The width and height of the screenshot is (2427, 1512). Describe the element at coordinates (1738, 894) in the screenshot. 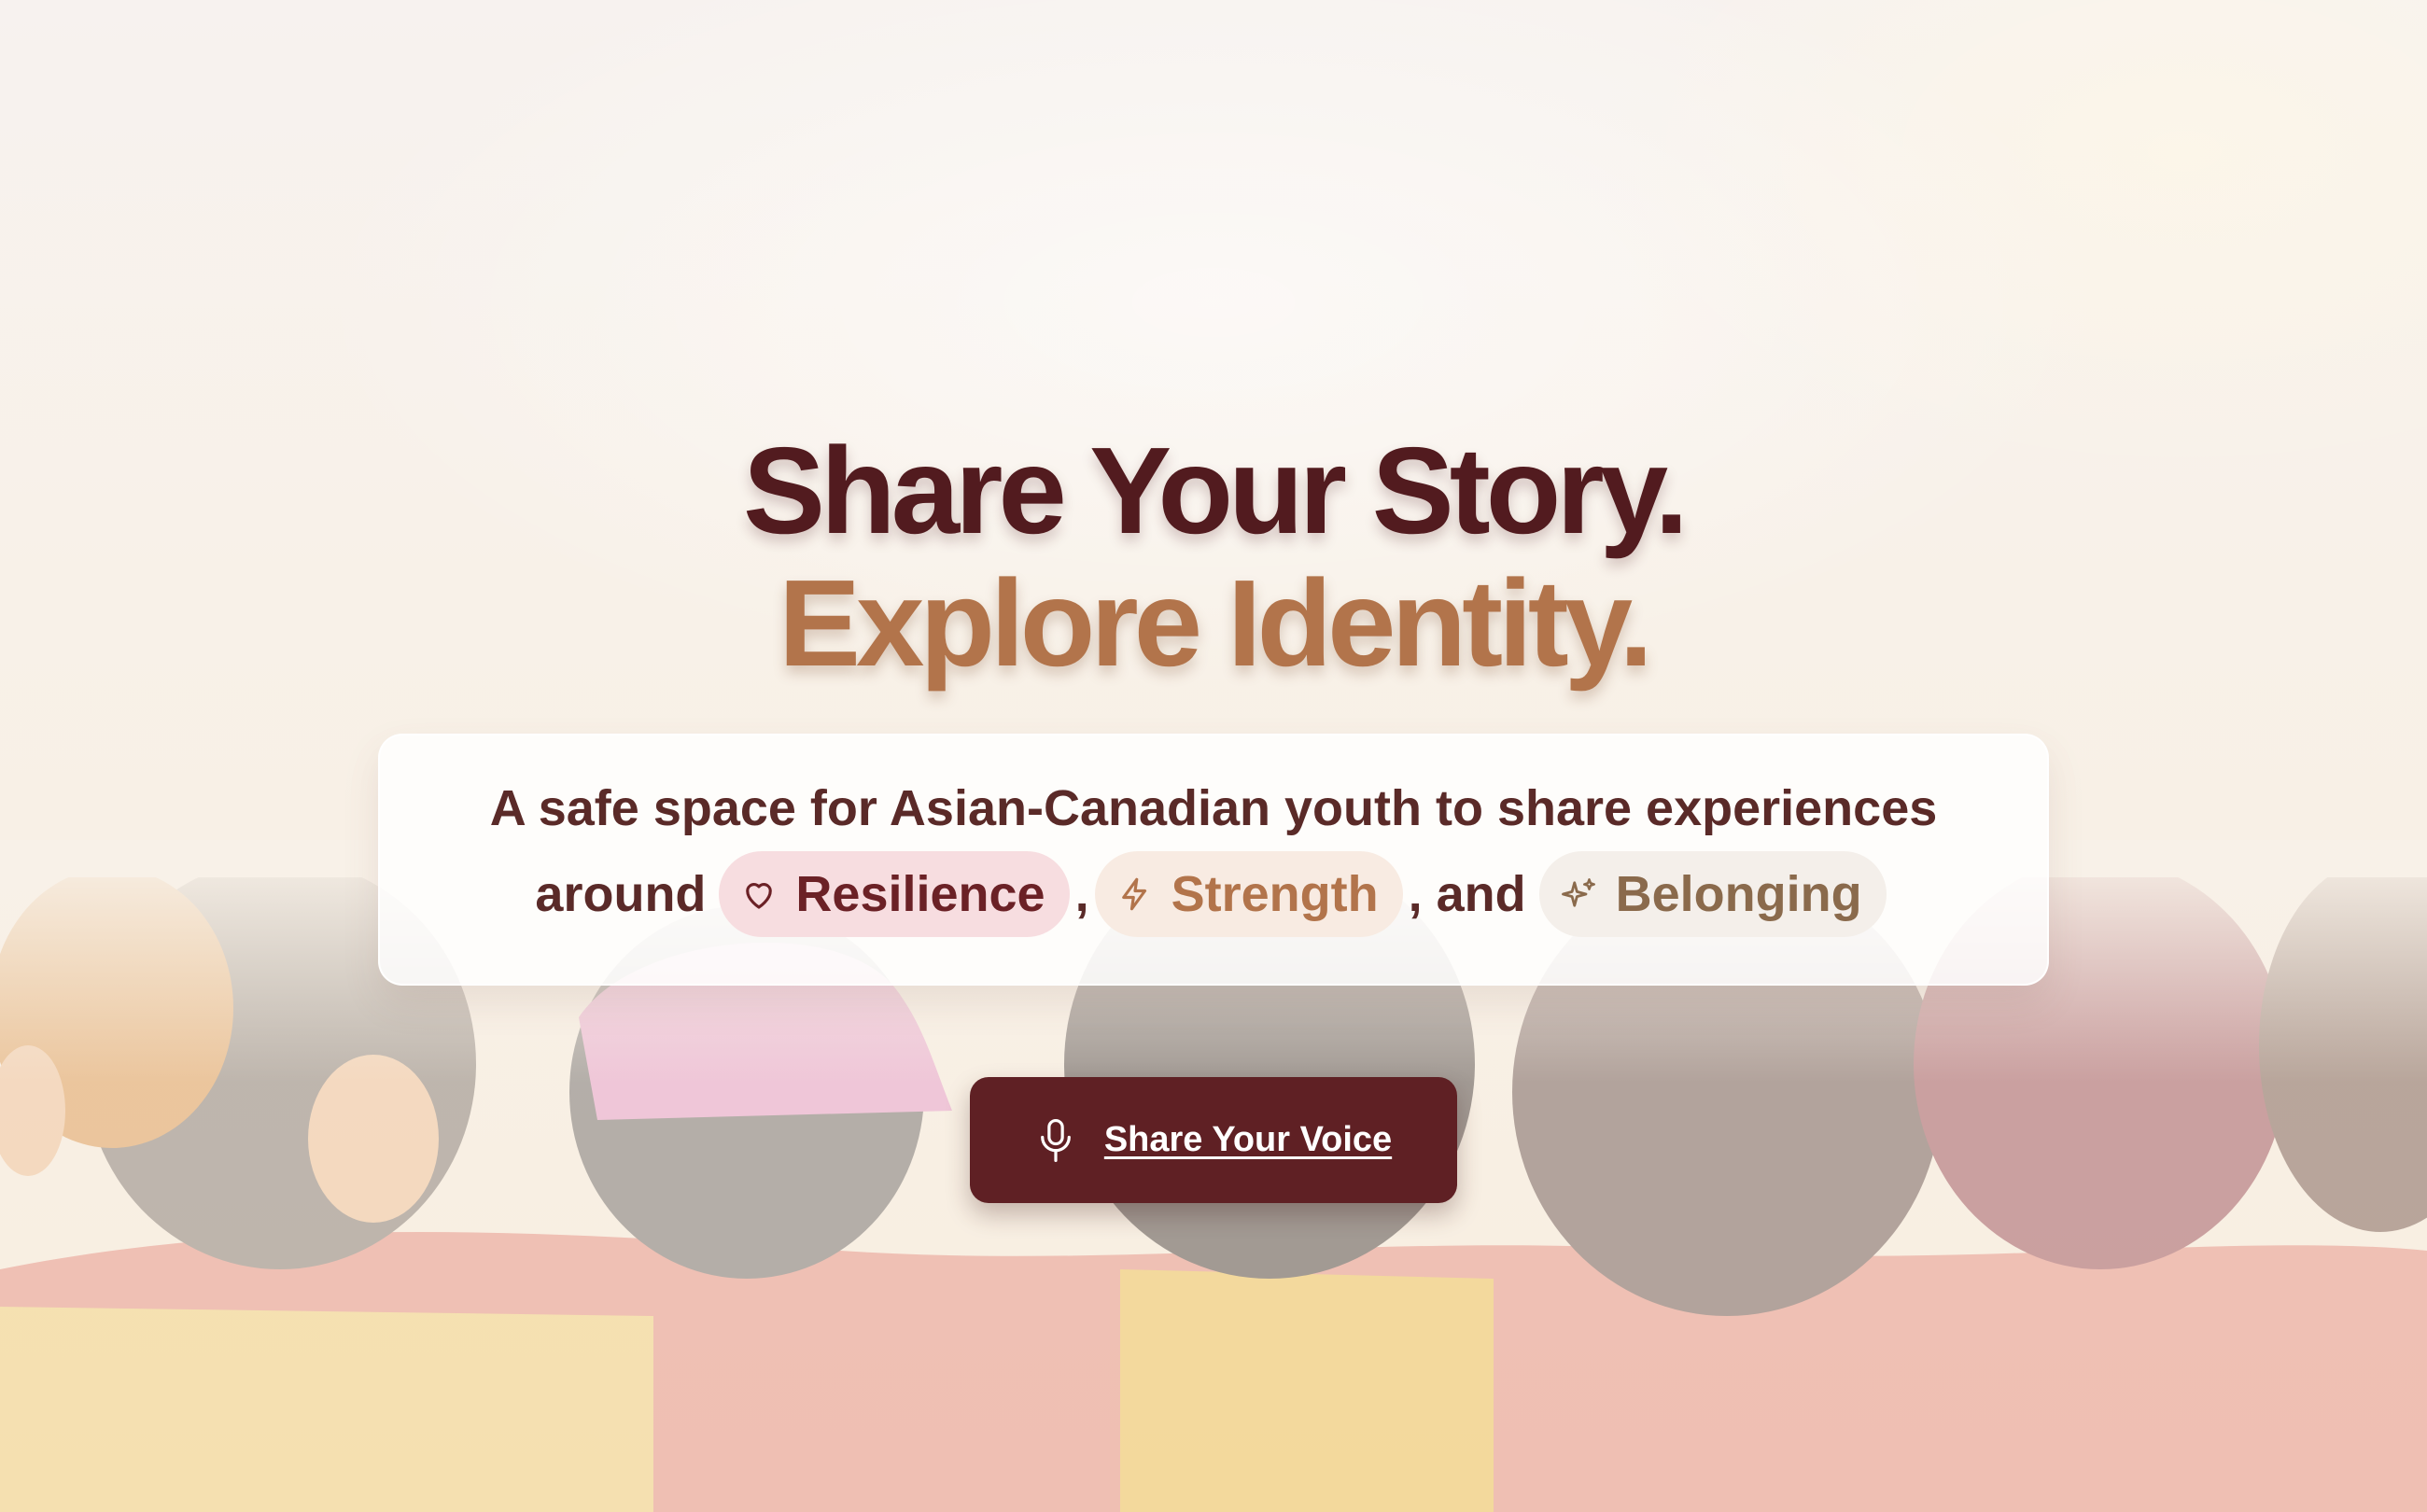

I see `pill-belonging-label: Belonging` at that location.